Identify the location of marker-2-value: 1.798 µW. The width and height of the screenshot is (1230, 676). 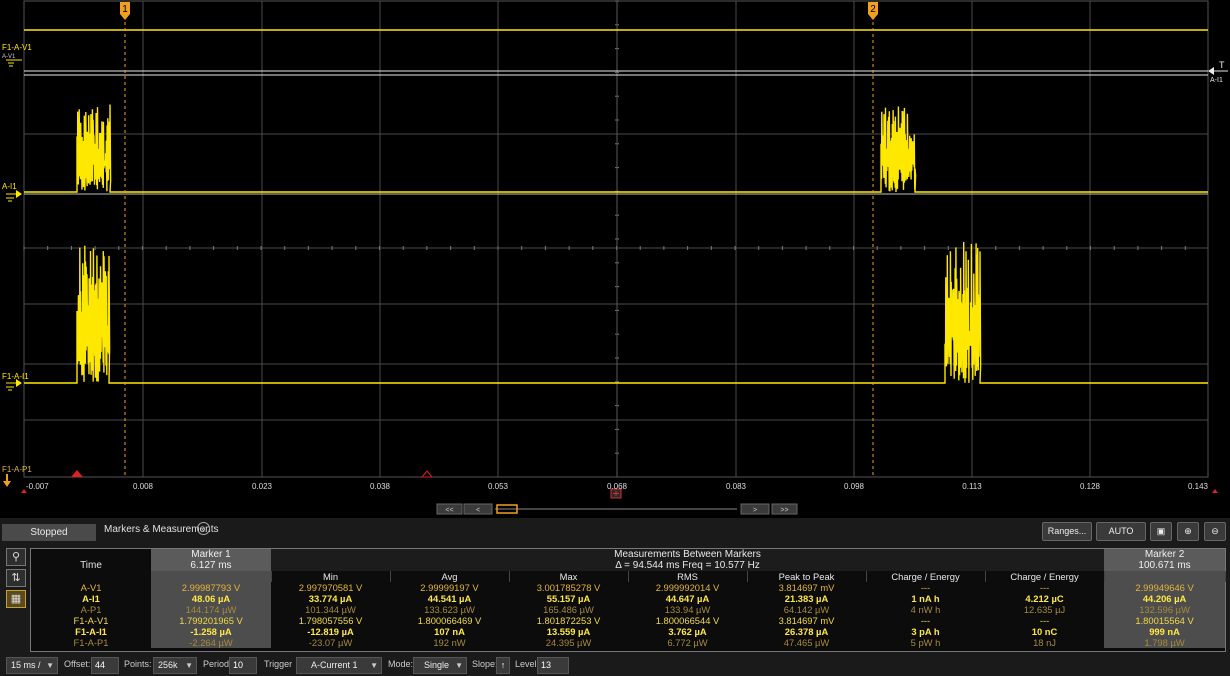
(1165, 642).